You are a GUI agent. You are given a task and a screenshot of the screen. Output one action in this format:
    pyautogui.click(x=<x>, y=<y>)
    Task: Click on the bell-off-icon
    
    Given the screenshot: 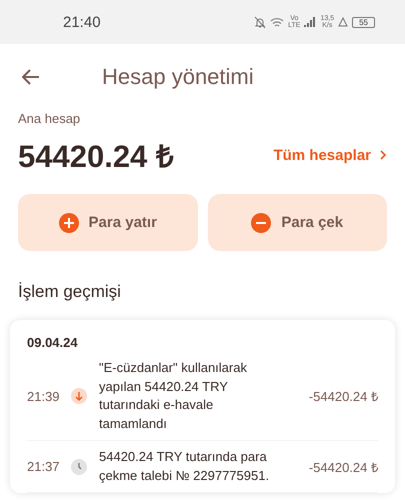 What is the action you would take?
    pyautogui.click(x=260, y=22)
    